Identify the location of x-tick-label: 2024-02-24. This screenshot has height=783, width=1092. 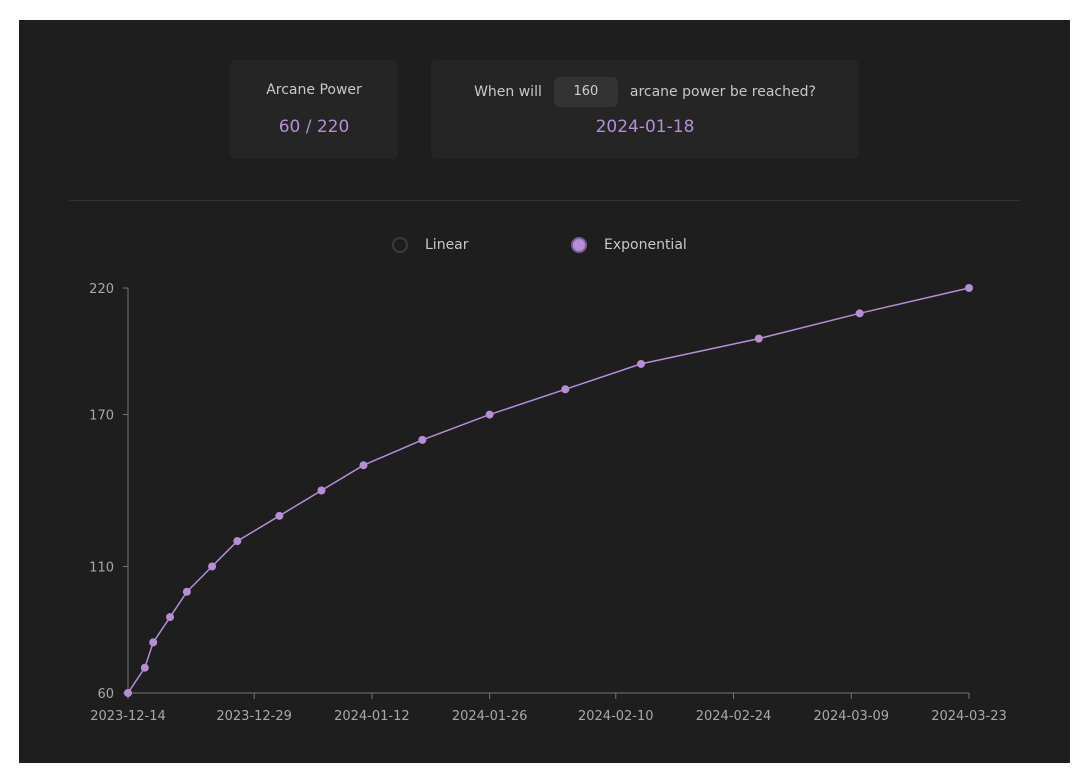
(734, 716).